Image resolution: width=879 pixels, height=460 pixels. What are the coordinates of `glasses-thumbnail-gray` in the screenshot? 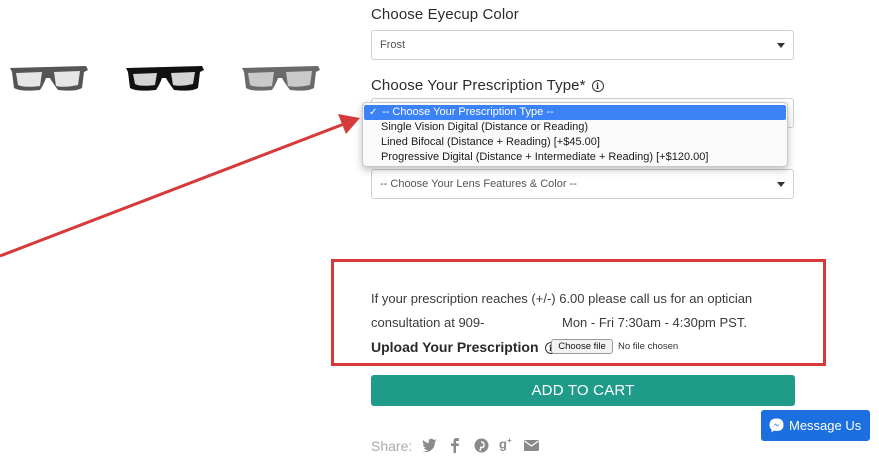 It's located at (48, 78).